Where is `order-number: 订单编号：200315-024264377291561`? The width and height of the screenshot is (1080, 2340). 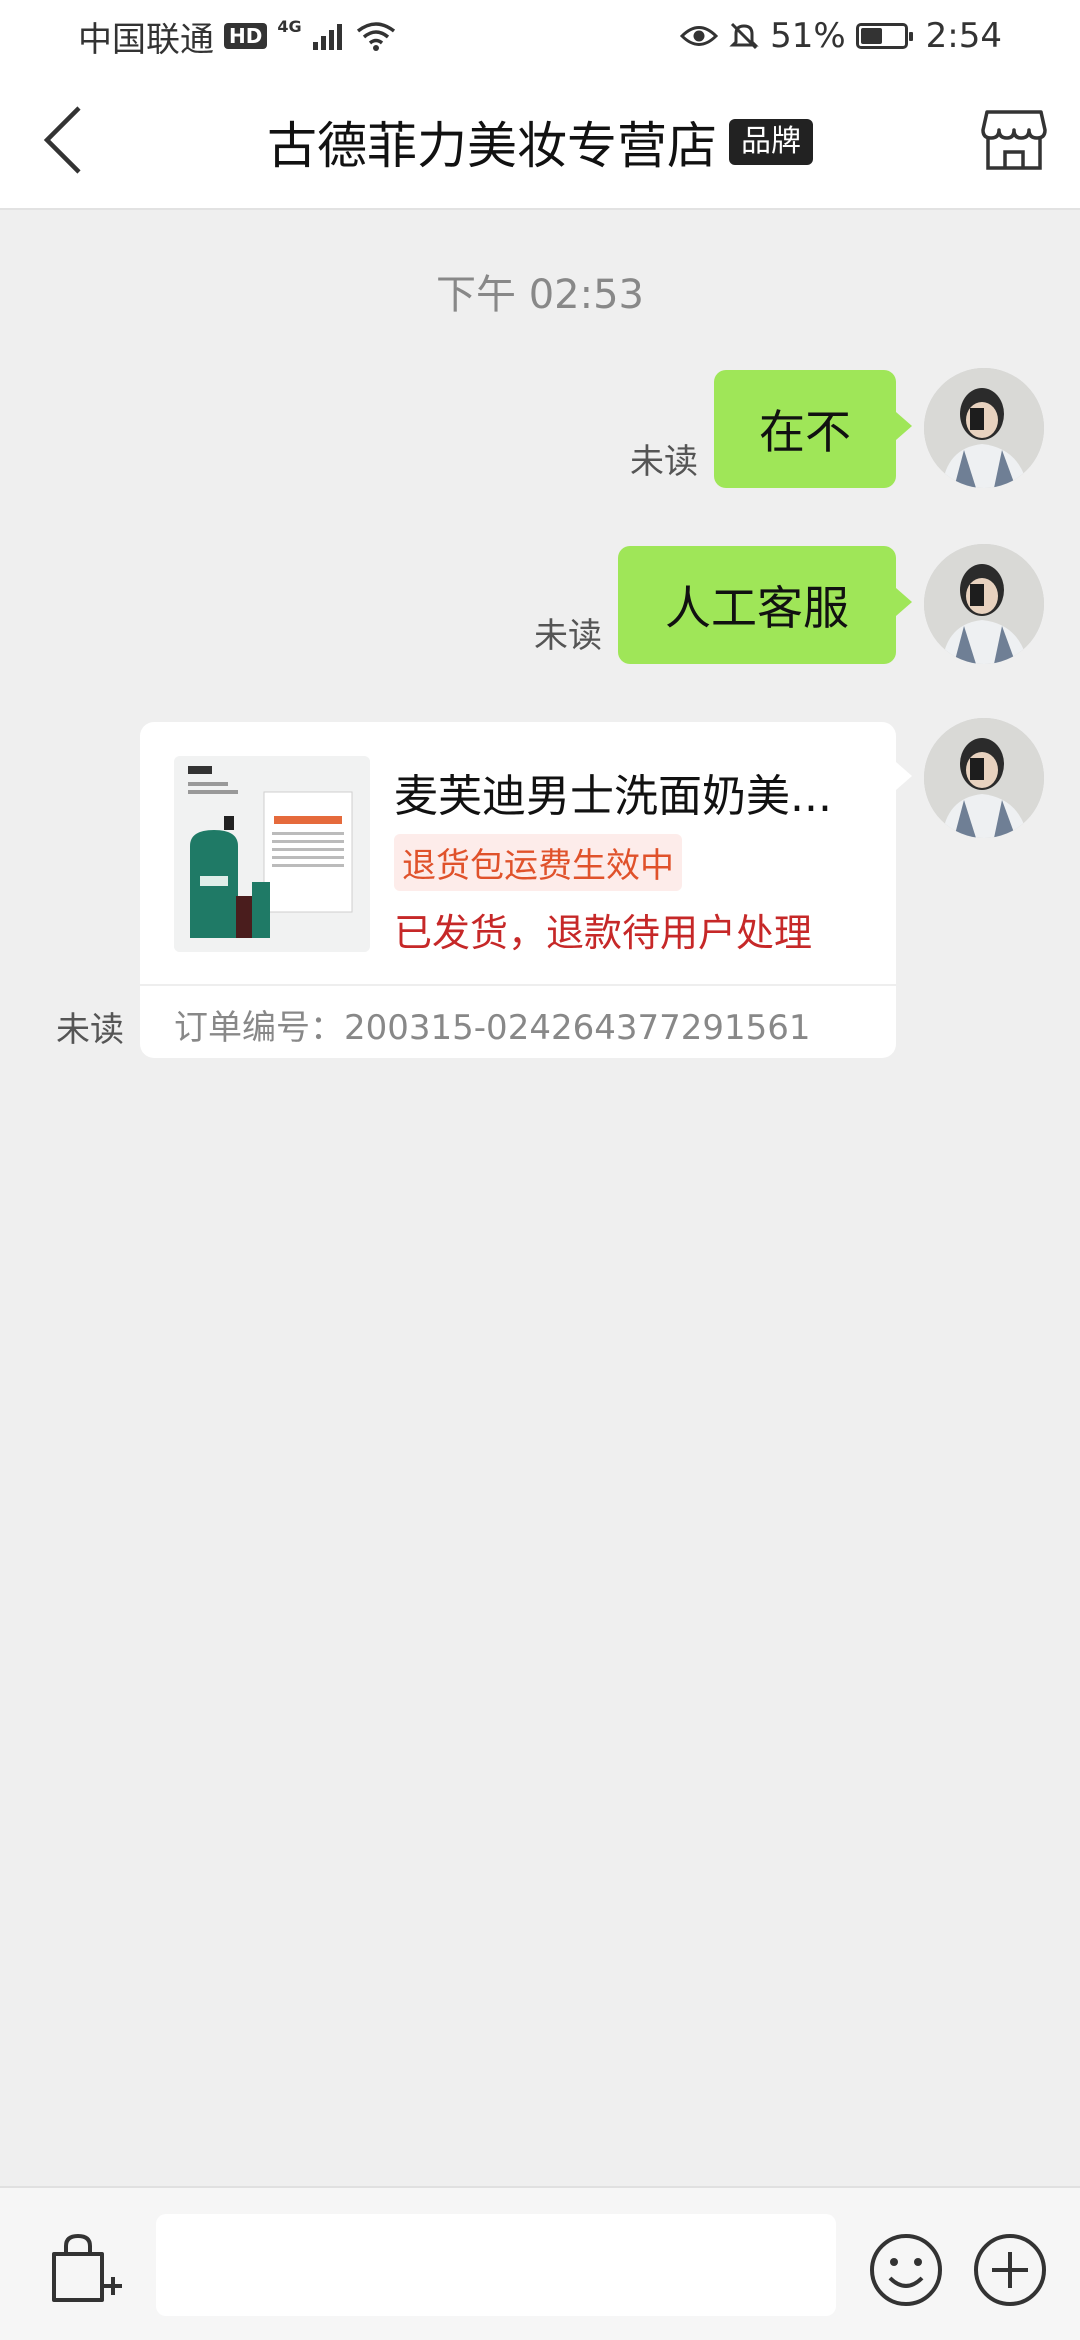
order-number: 订单编号：200315-024264377291561 is located at coordinates (492, 1024).